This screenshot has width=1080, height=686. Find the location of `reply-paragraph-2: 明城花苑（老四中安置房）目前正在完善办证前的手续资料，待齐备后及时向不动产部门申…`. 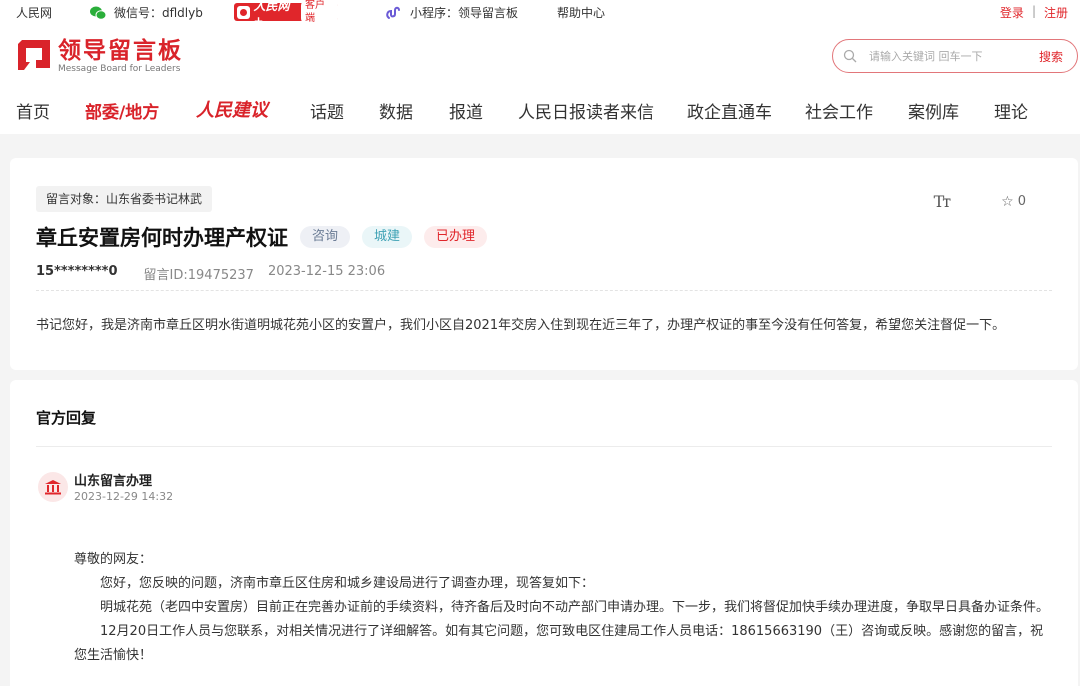

reply-paragraph-2: 明城花苑（老四中安置房）目前正在完善办证前的手续资料，待齐备后及时向不动产部门申… is located at coordinates (575, 607).